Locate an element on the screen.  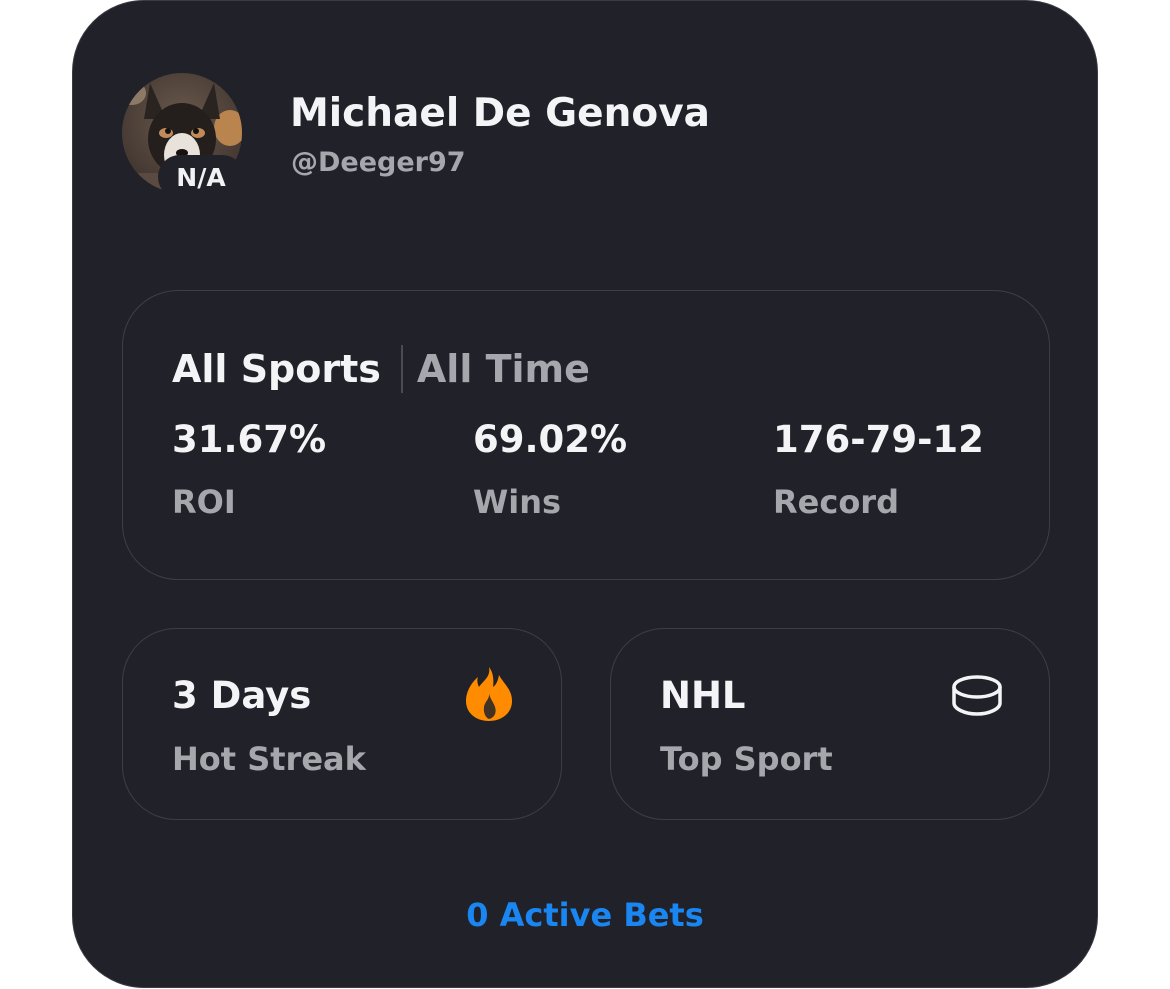
active-bets-link: 0 Active Bets is located at coordinates (585, 915).